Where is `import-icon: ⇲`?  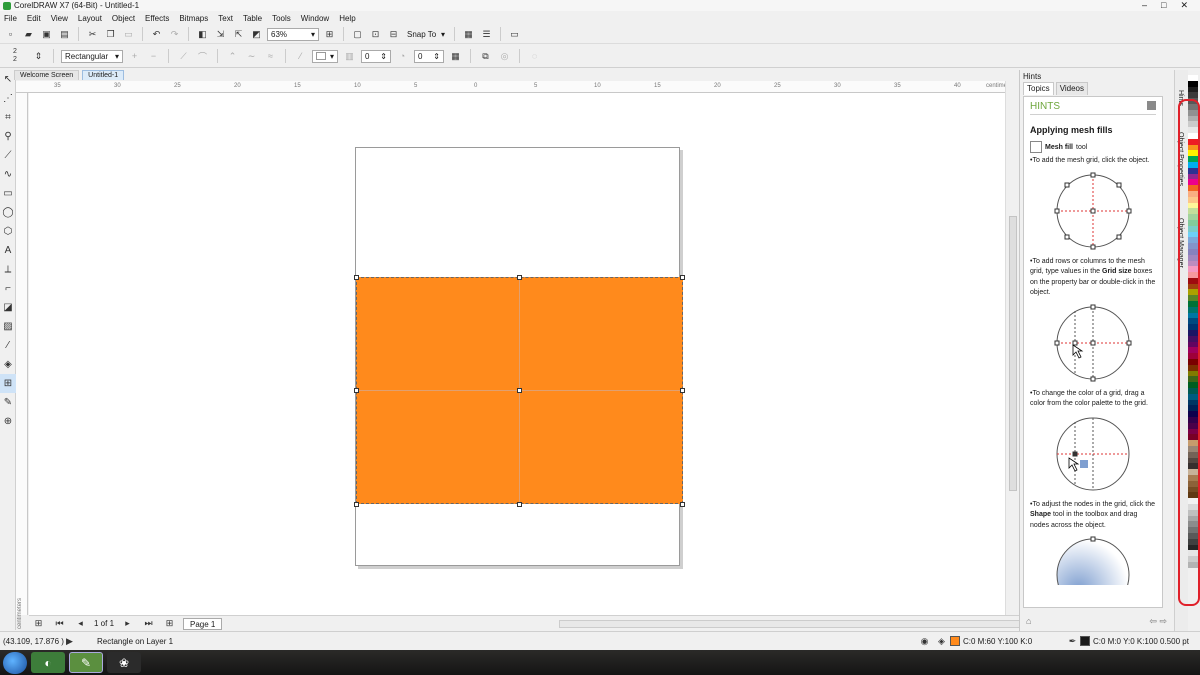
import-icon: ⇲ is located at coordinates (220, 34).